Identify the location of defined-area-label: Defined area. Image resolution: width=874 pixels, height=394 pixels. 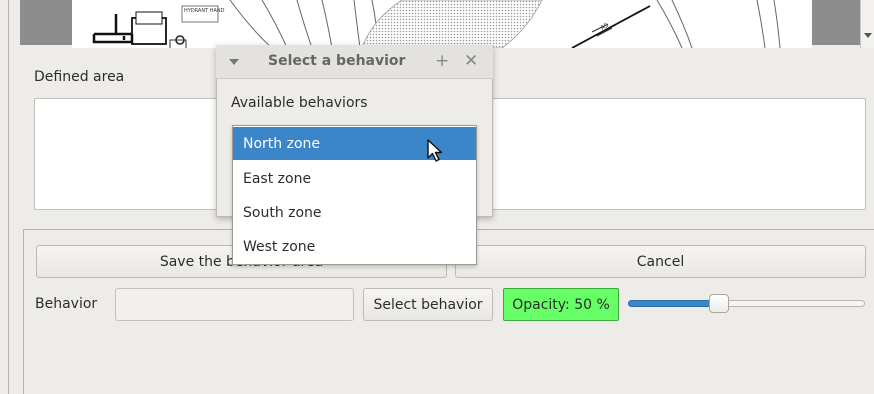
(79, 77).